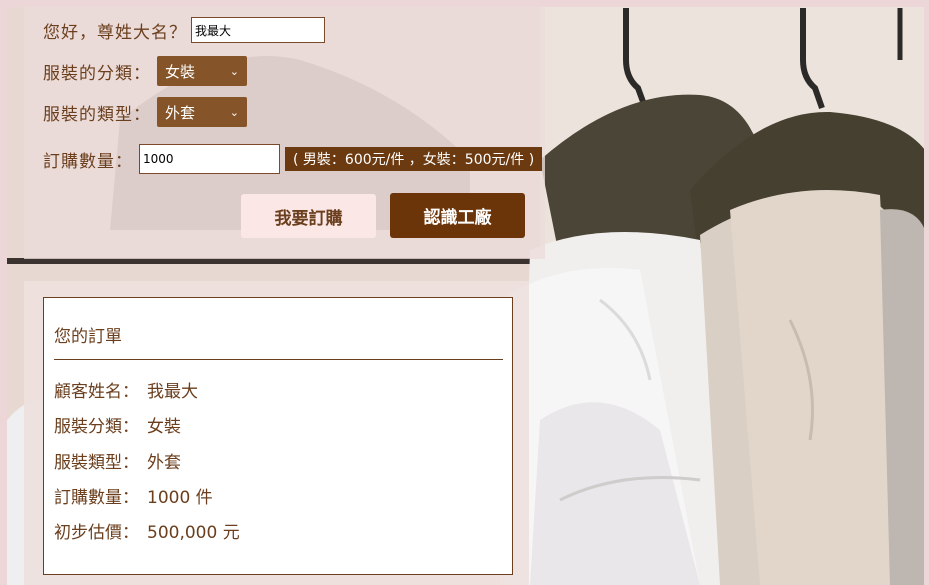  I want to click on category-select: 女裝 ⌄, so click(202, 71).